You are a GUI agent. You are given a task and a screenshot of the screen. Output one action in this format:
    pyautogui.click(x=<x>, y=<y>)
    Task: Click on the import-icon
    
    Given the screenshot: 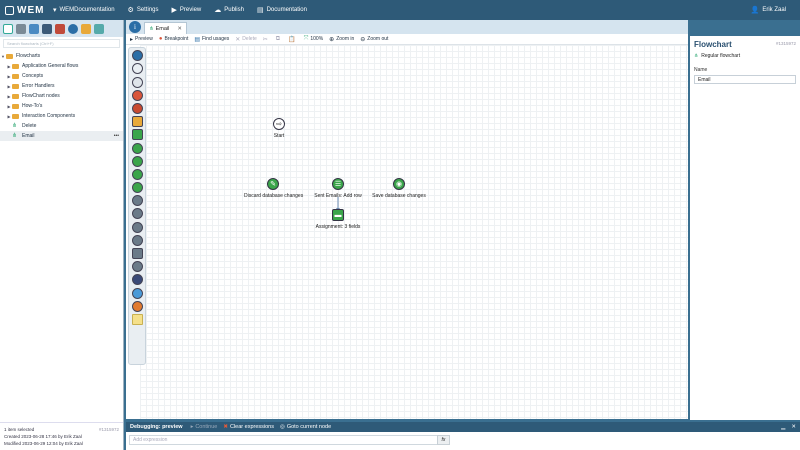 What is the action you would take?
    pyautogui.click(x=137, y=227)
    